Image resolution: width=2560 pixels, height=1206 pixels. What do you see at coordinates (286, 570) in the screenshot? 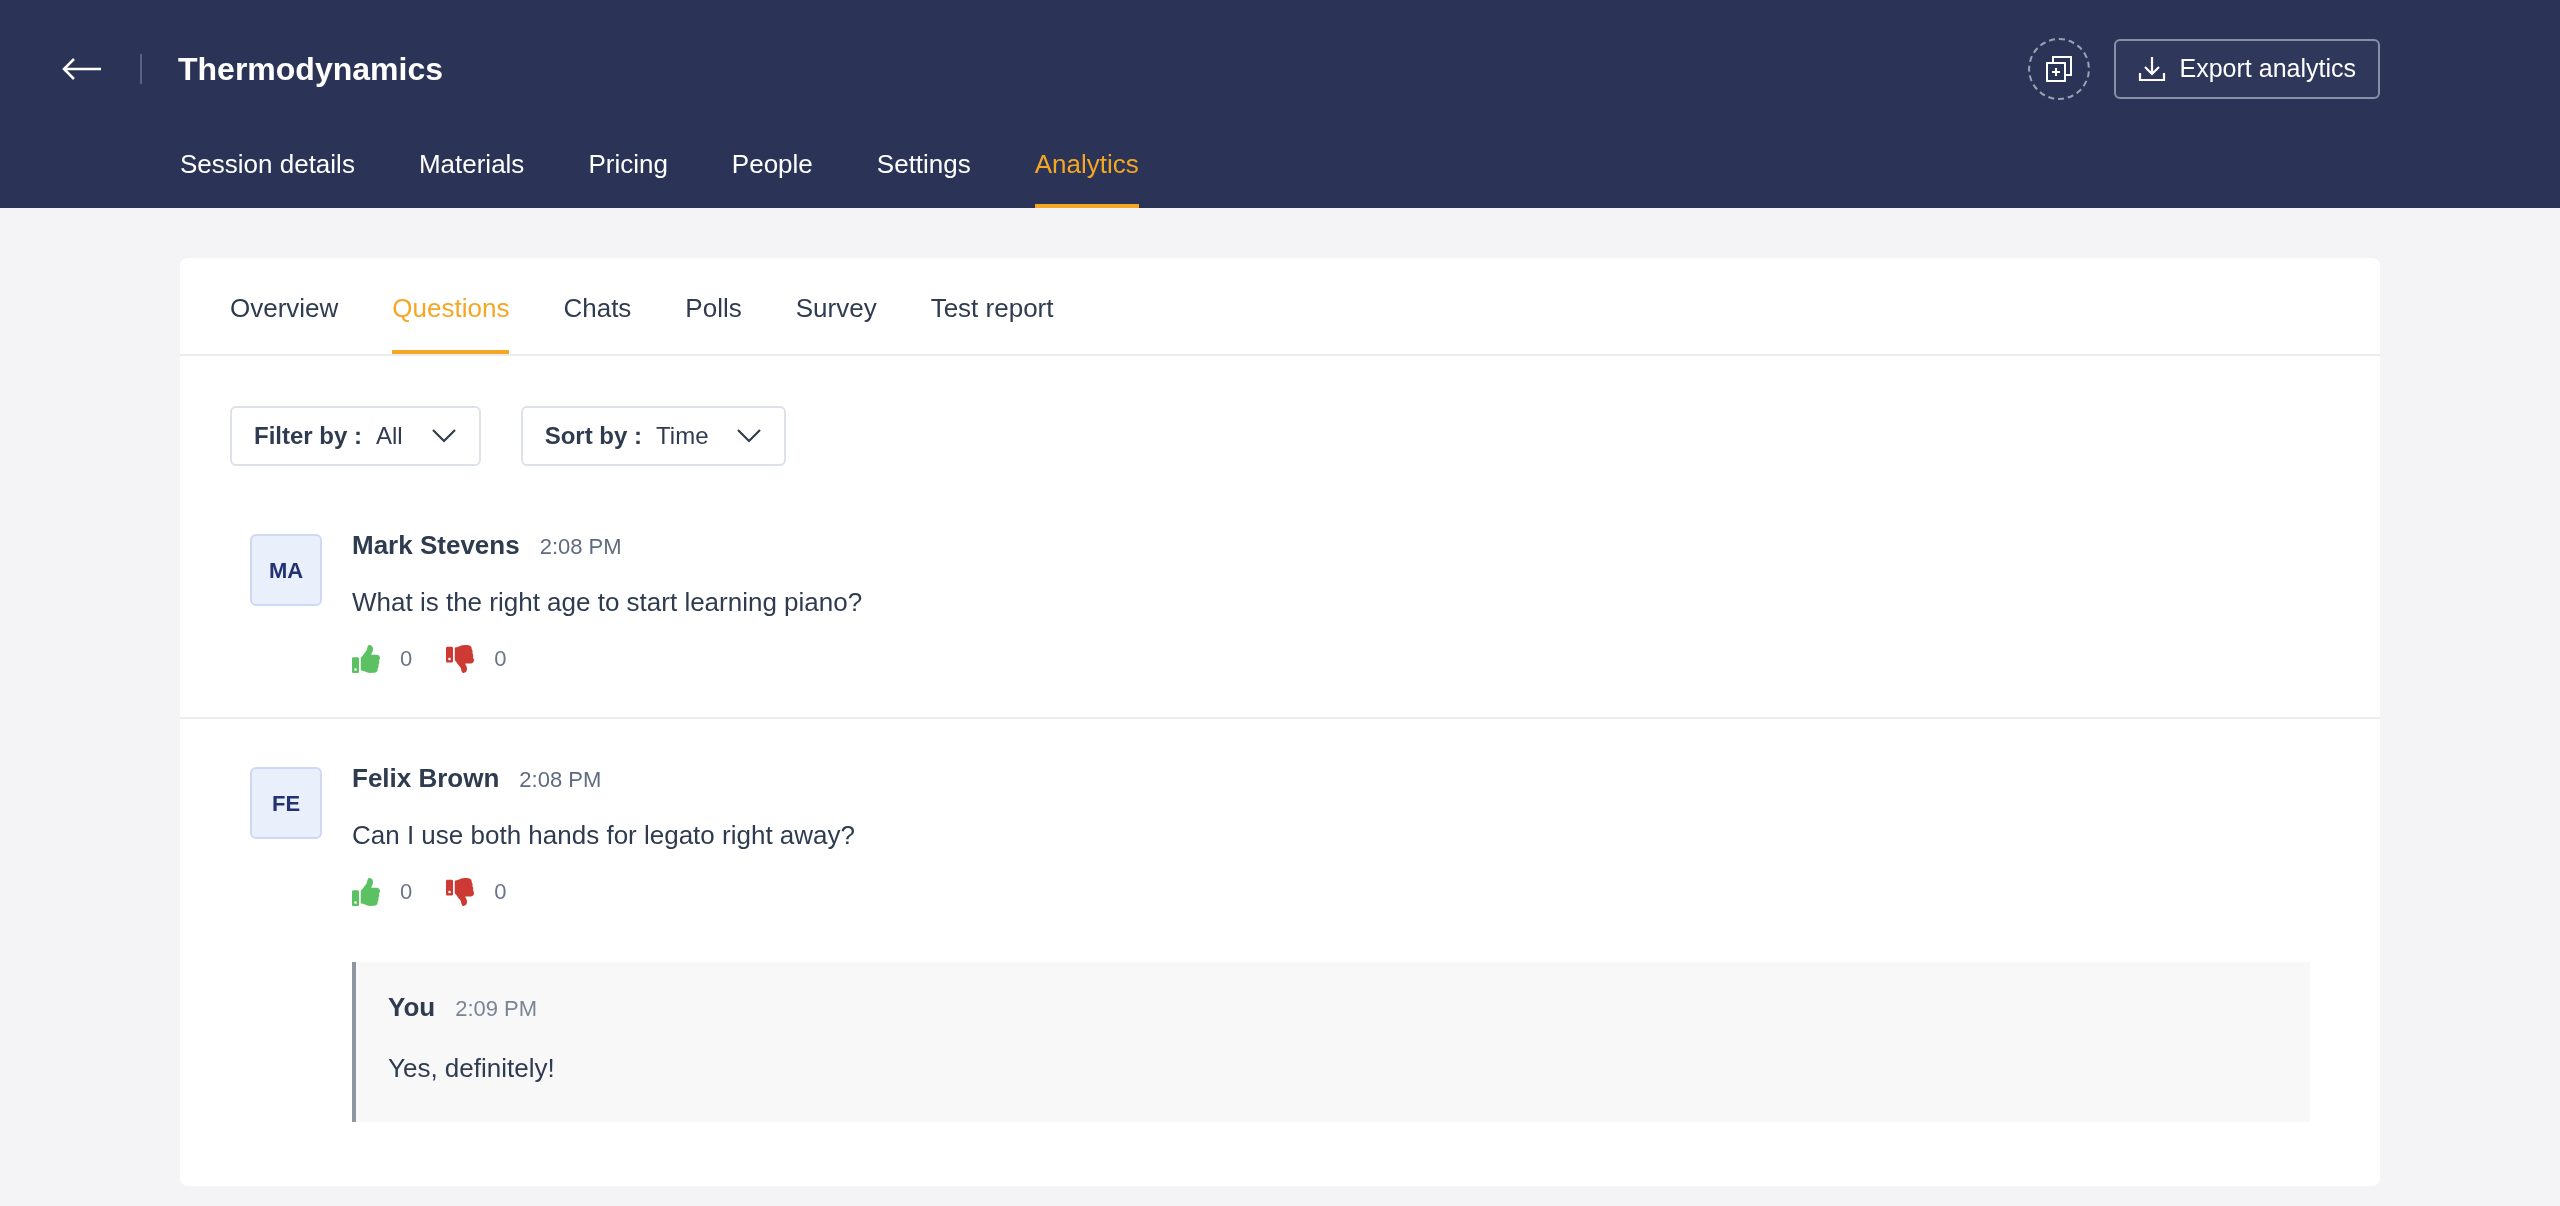
I see `avatar: MA` at bounding box center [286, 570].